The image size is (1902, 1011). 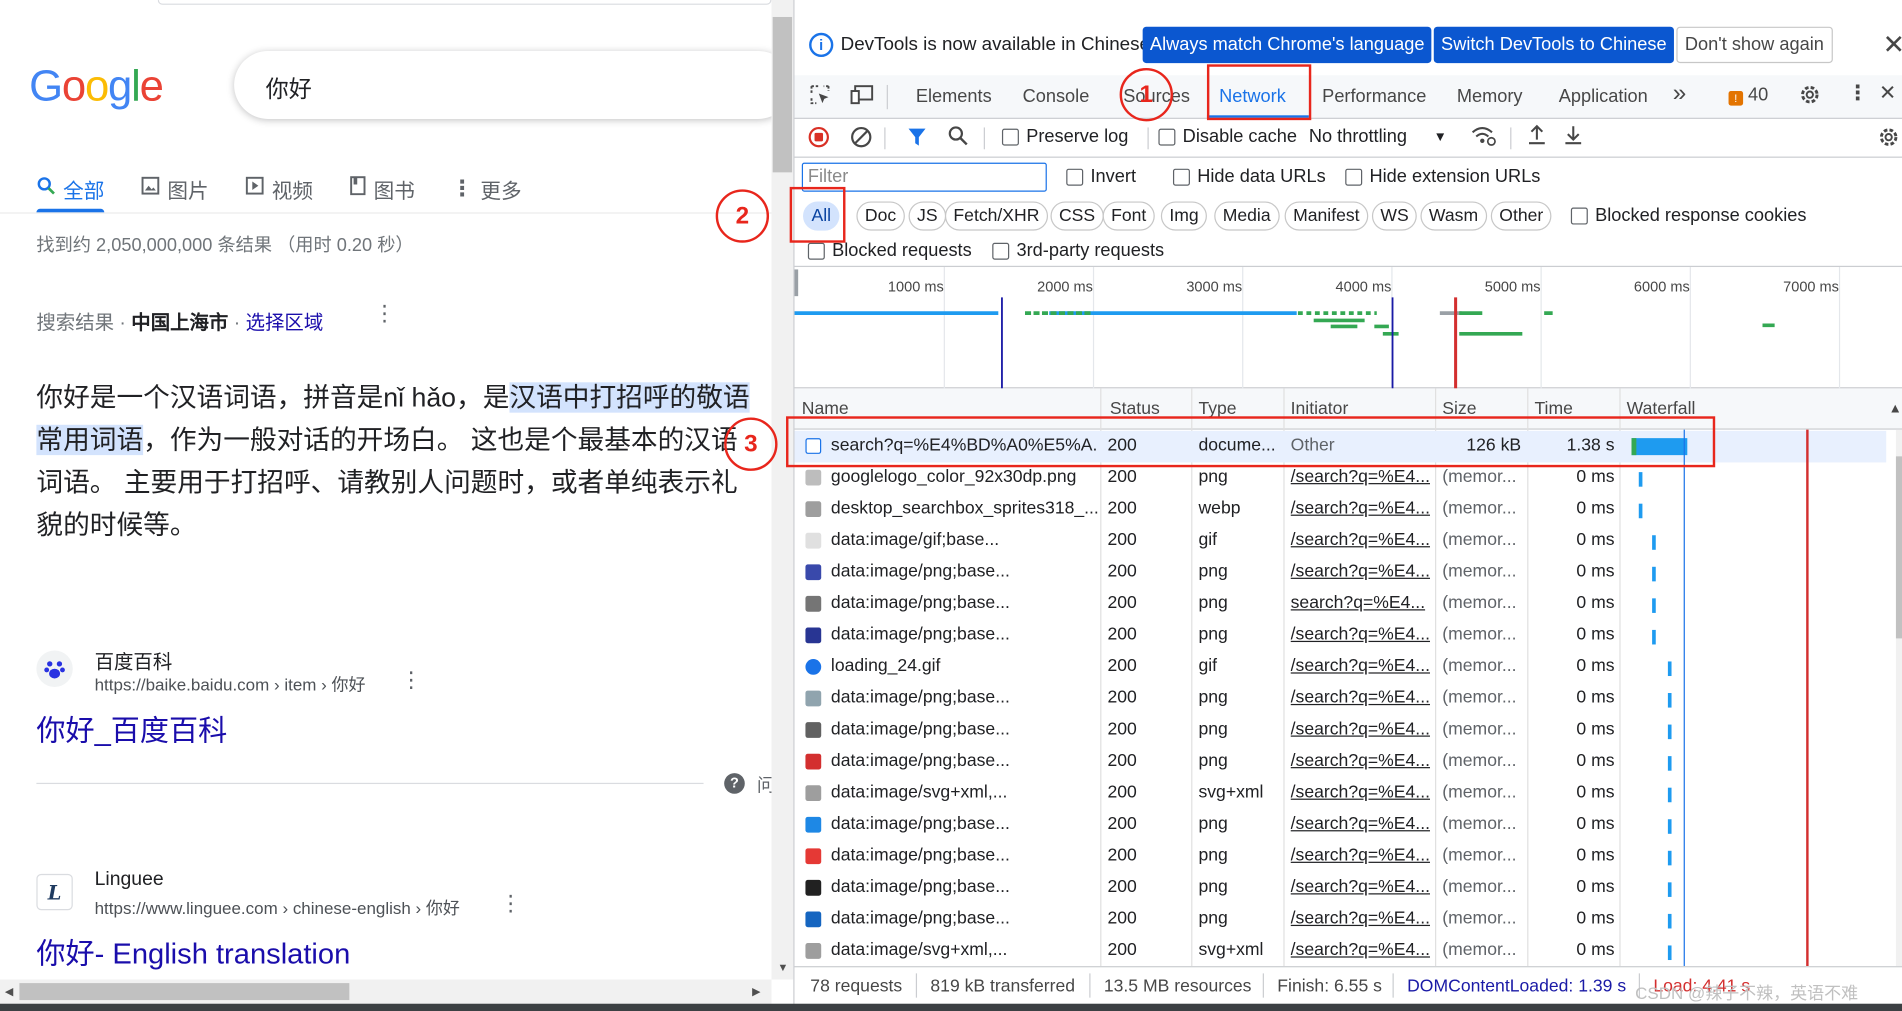 I want to click on import-har-icon, so click(x=1536, y=138).